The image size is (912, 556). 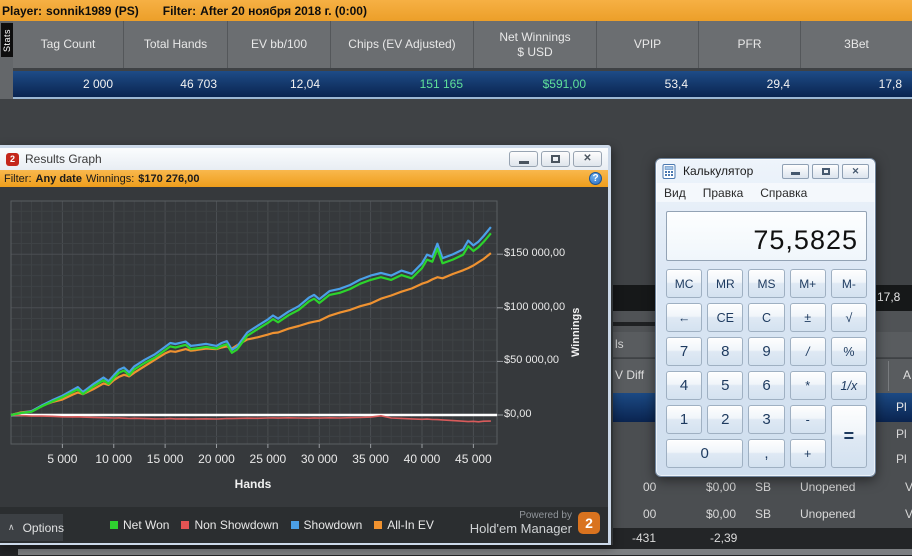 What do you see at coordinates (766, 283) in the screenshot?
I see `calc-key-MS: MS` at bounding box center [766, 283].